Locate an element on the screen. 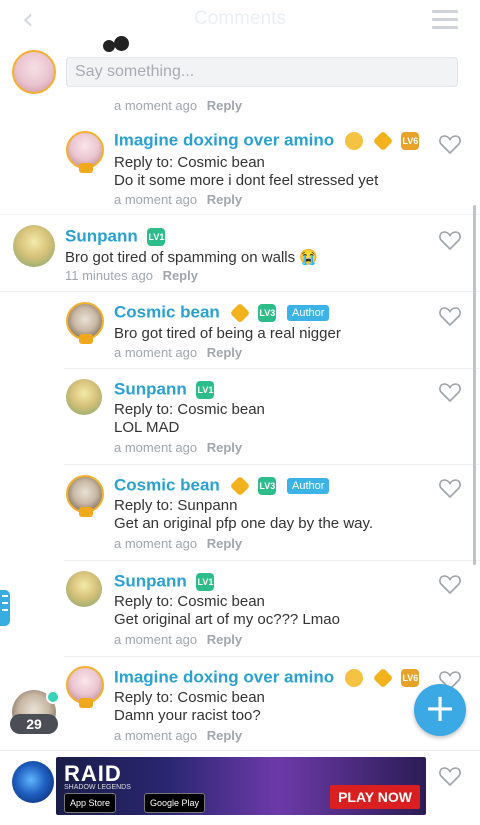  comment-text: Bro got tired of being a real nigger is located at coordinates (227, 333).